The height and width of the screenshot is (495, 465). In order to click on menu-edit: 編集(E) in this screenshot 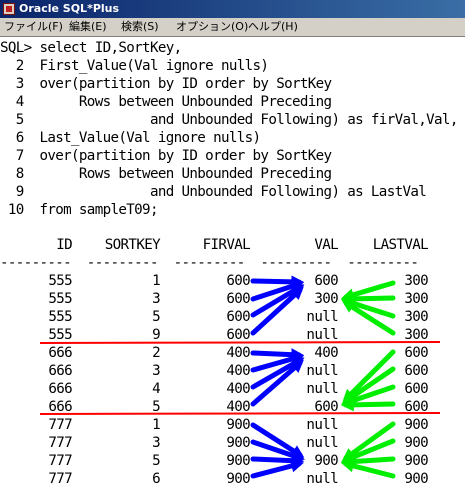, I will do `click(88, 26)`.